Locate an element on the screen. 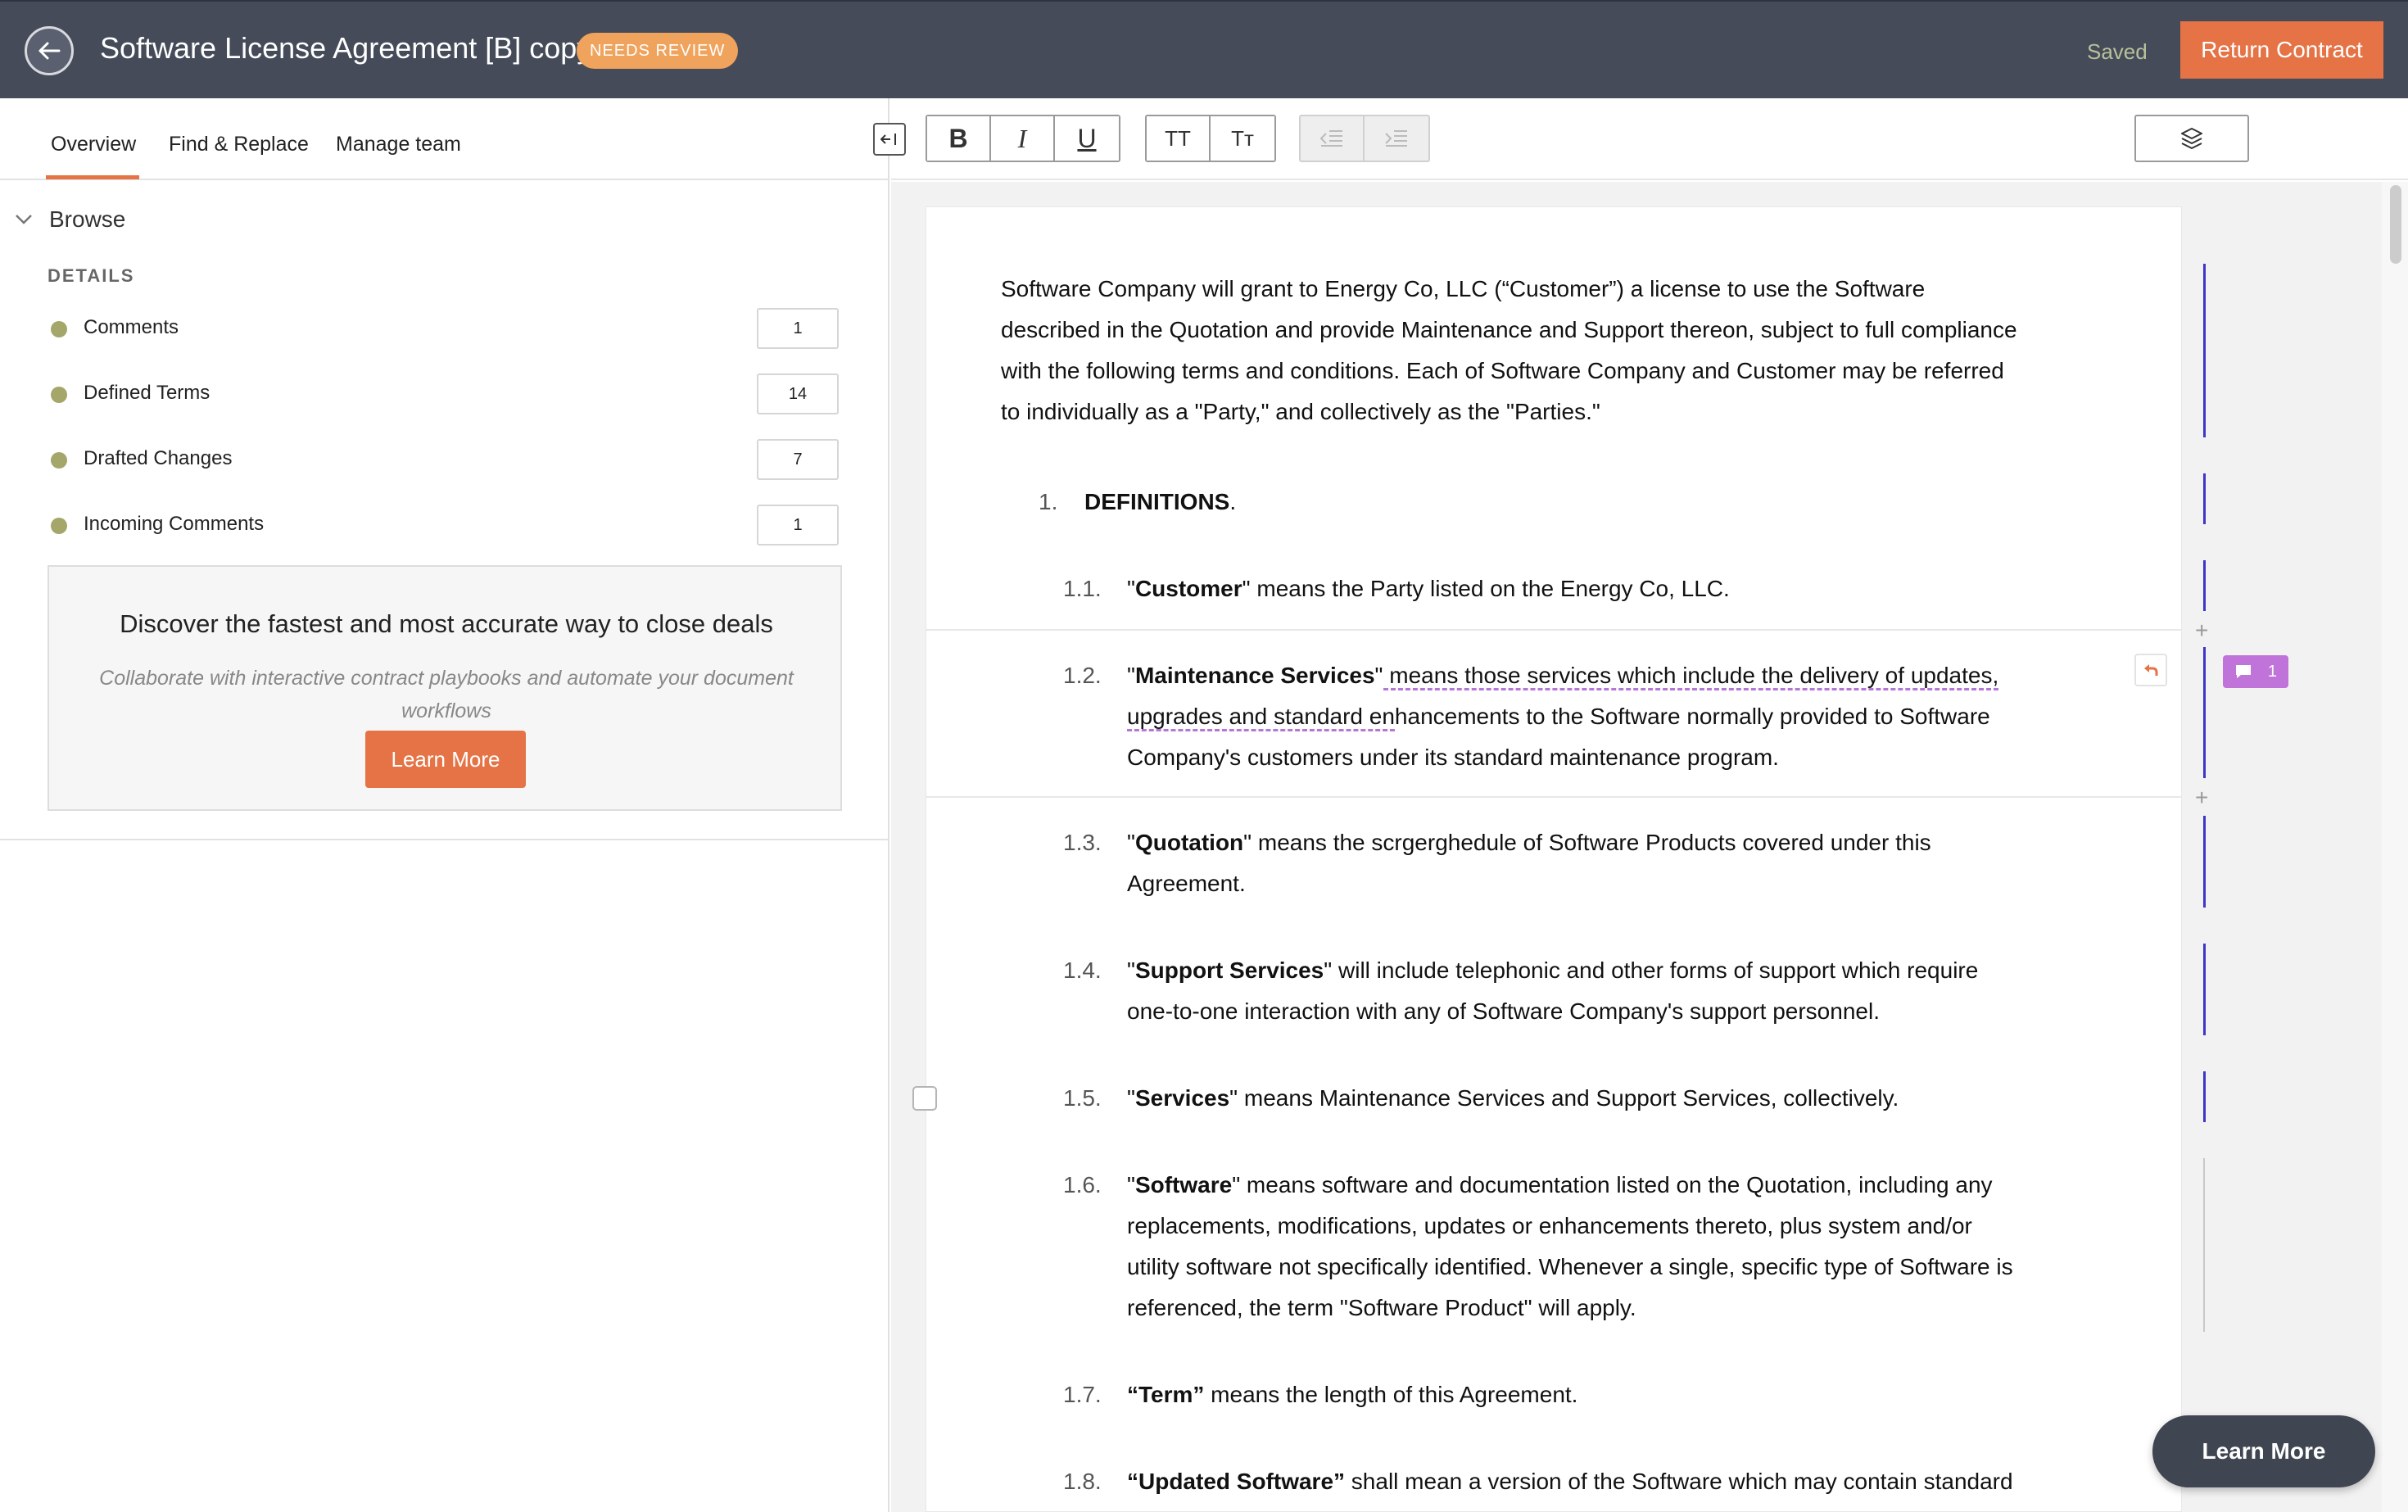 This screenshot has width=2408, height=1512. back-button is located at coordinates (49, 51).